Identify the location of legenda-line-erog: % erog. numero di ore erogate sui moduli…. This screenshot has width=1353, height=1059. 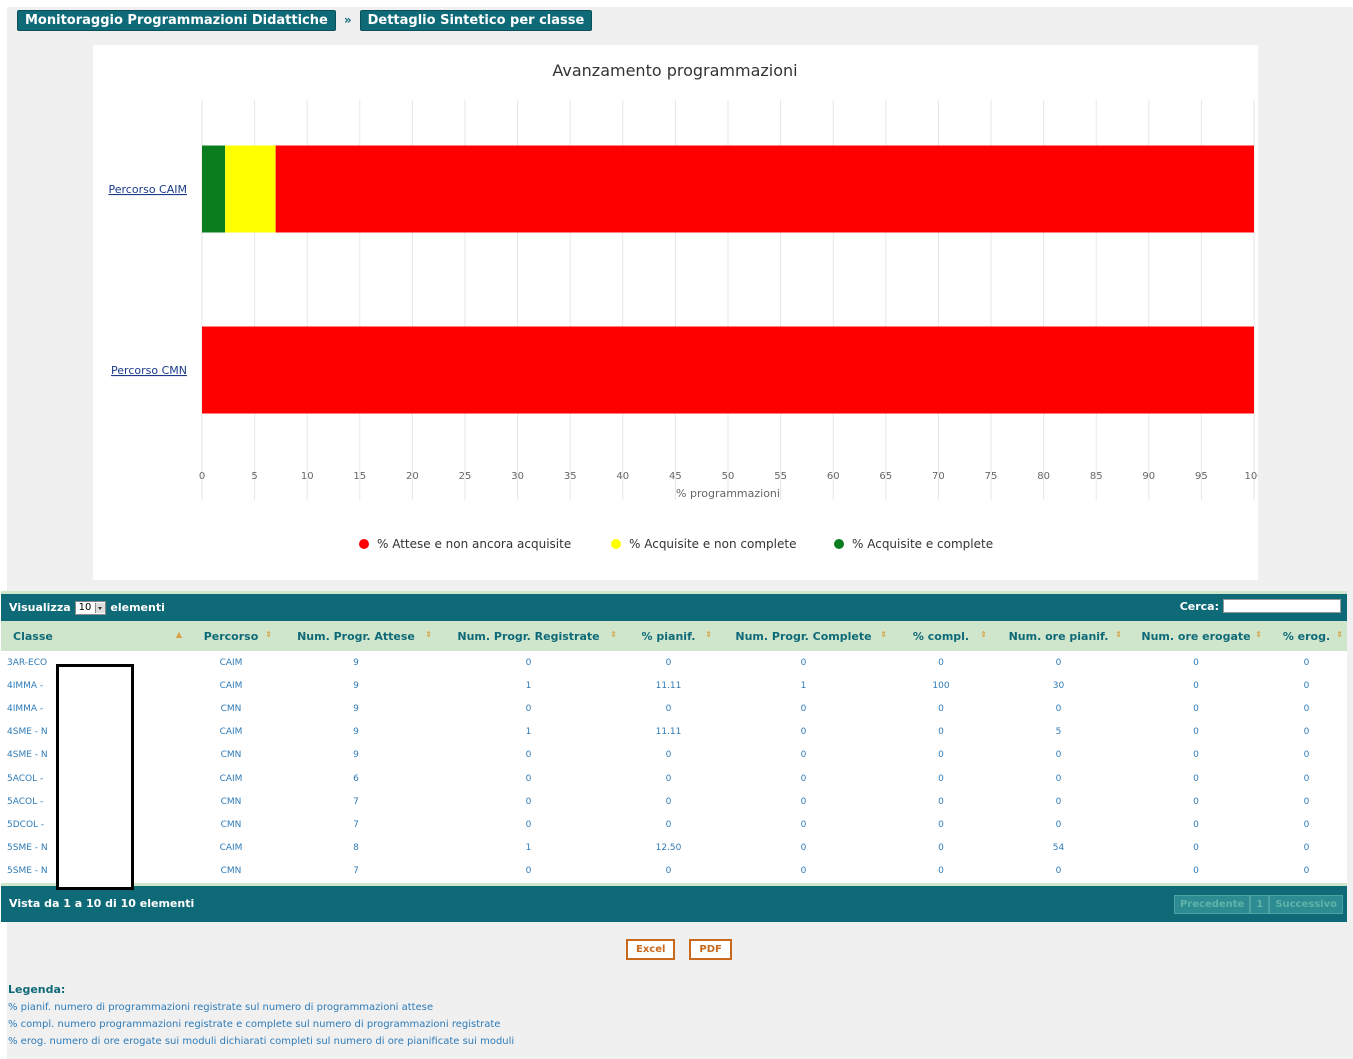
(261, 1041).